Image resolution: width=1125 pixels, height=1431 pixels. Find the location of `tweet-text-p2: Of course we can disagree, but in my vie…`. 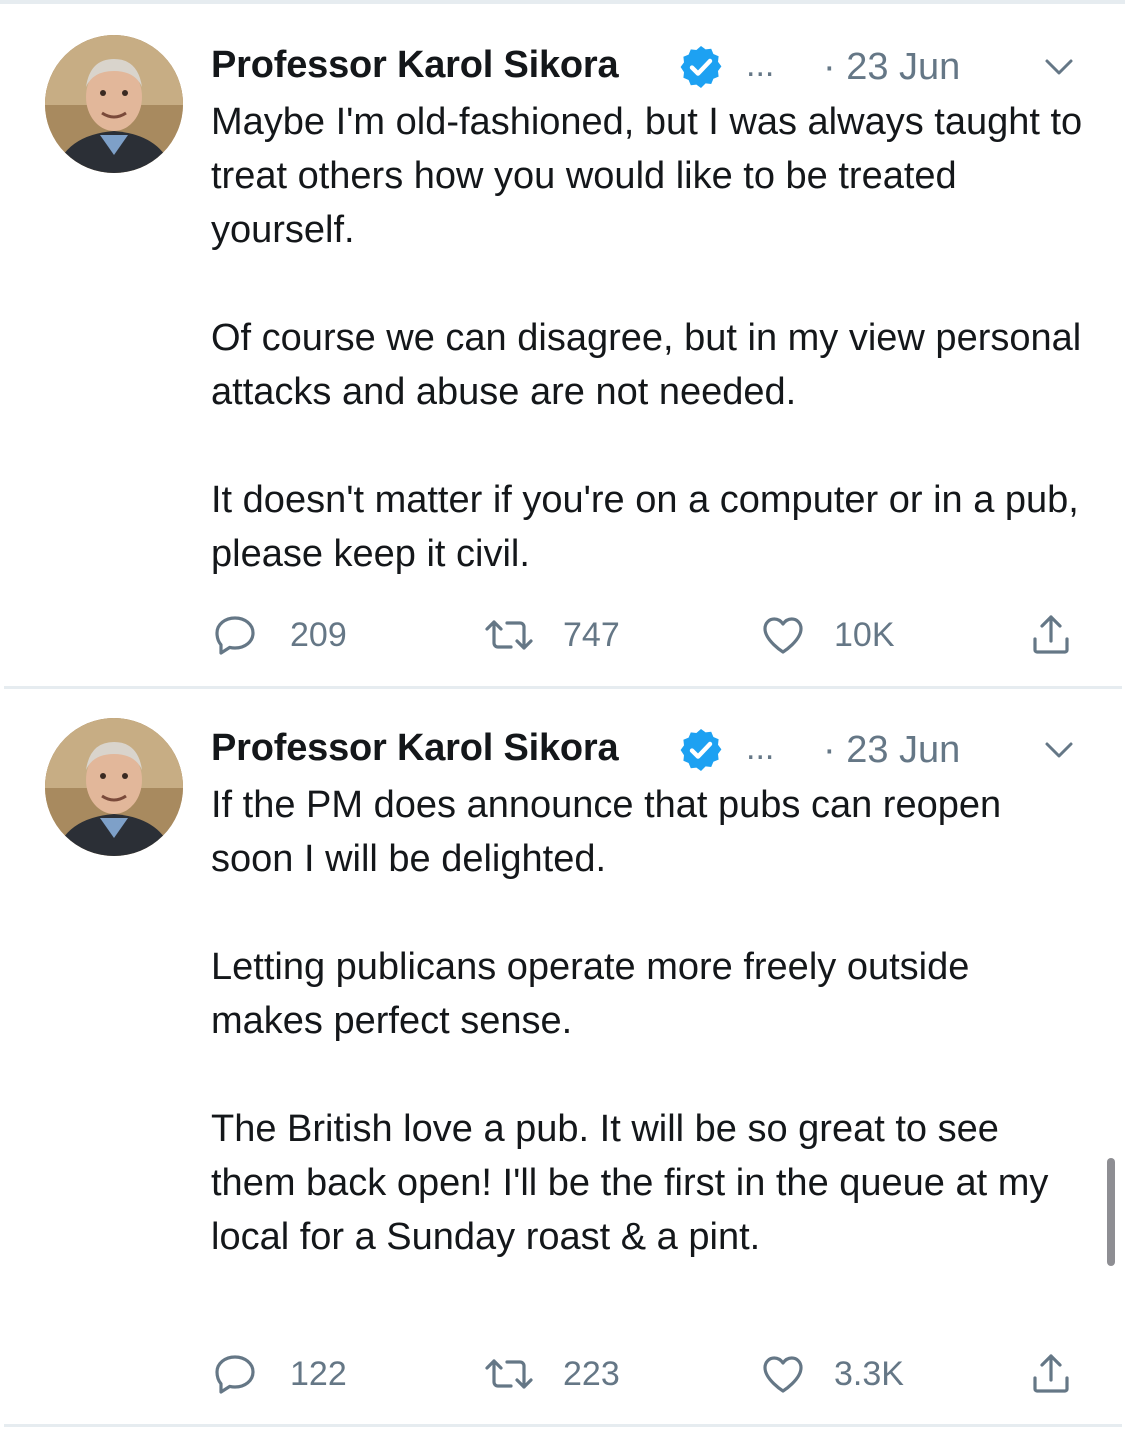

tweet-text-p2: Of course we can disagree, but in my vie… is located at coordinates (651, 365).